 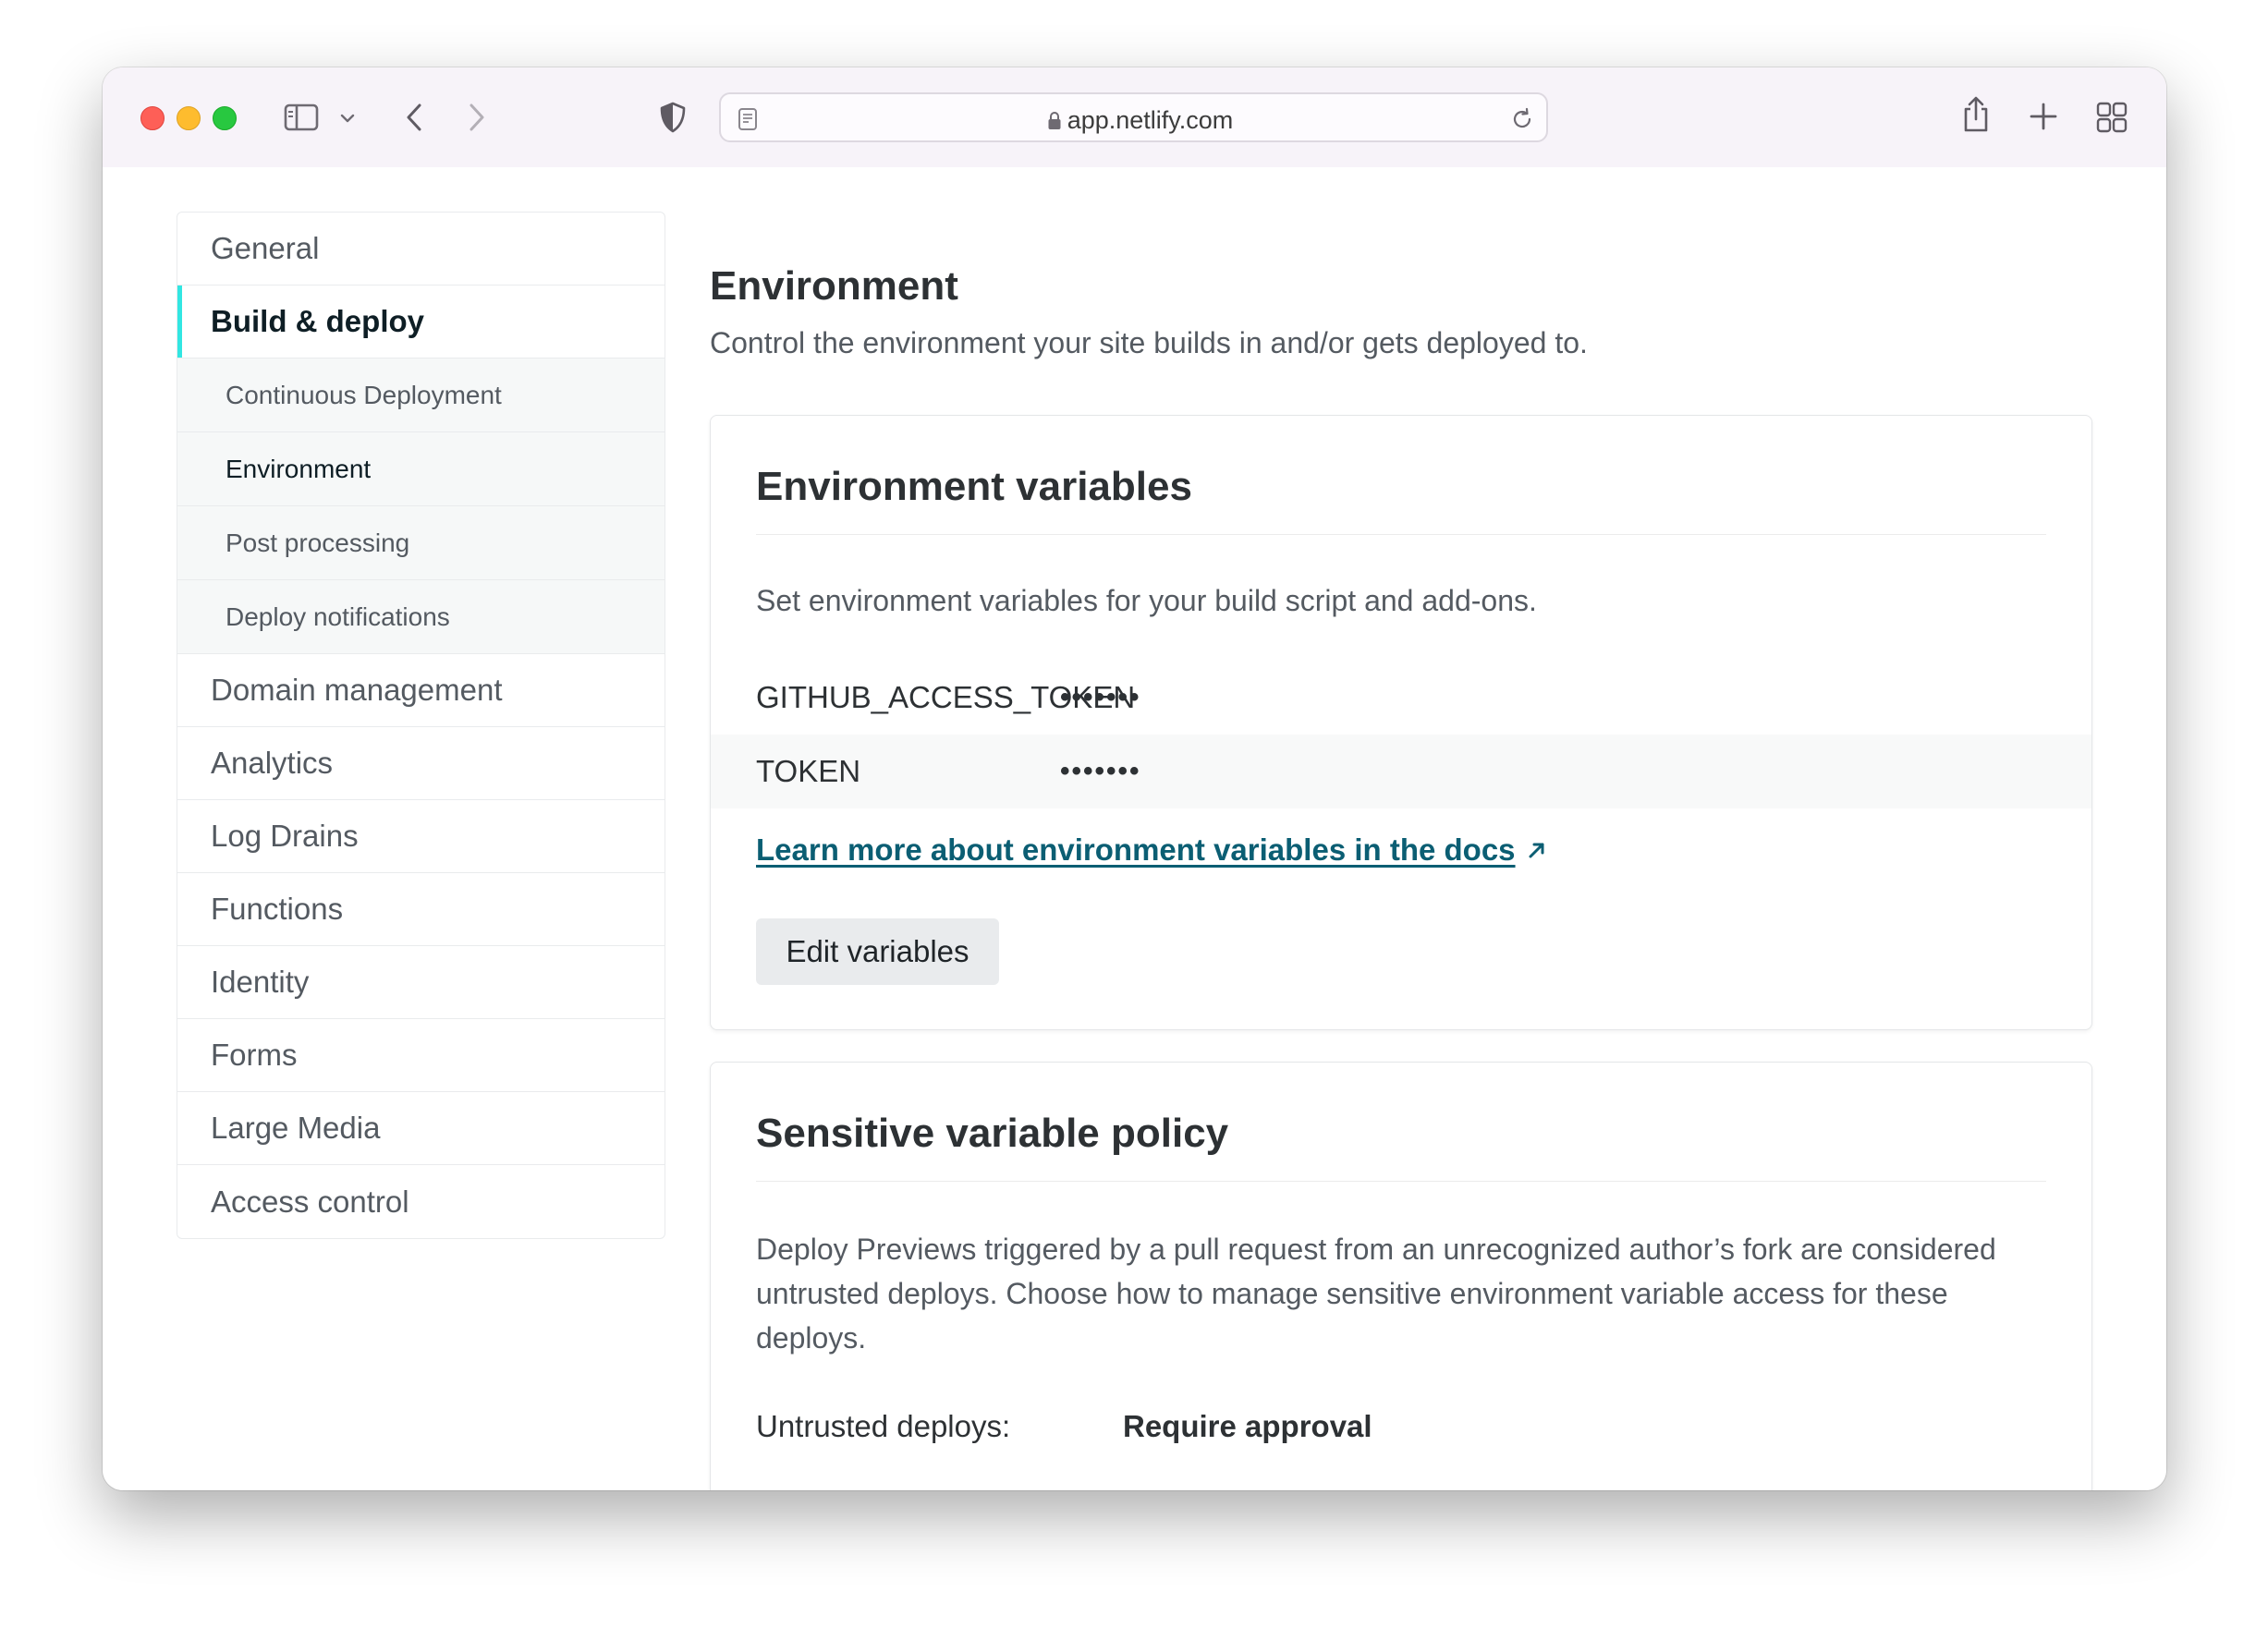 I want to click on close-window-button, so click(x=153, y=118).